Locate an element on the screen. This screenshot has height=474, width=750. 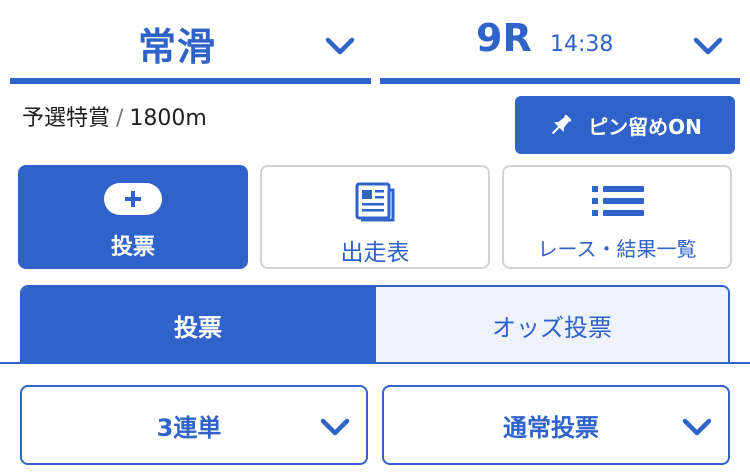
list-icon is located at coordinates (618, 203).